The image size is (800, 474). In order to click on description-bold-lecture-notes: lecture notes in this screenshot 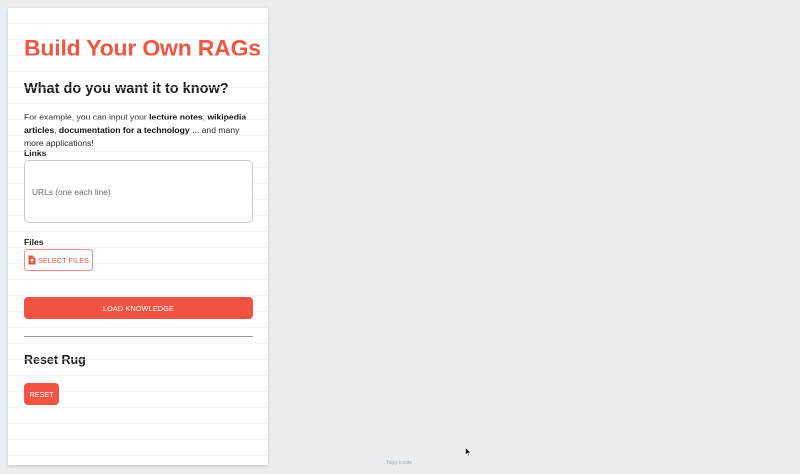, I will do `click(176, 117)`.